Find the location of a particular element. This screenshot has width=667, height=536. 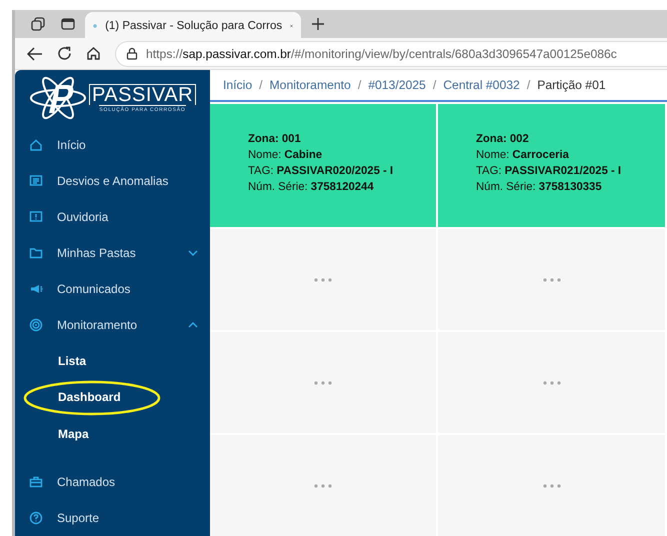

breadcrumb-link: Central #0032 is located at coordinates (481, 85).